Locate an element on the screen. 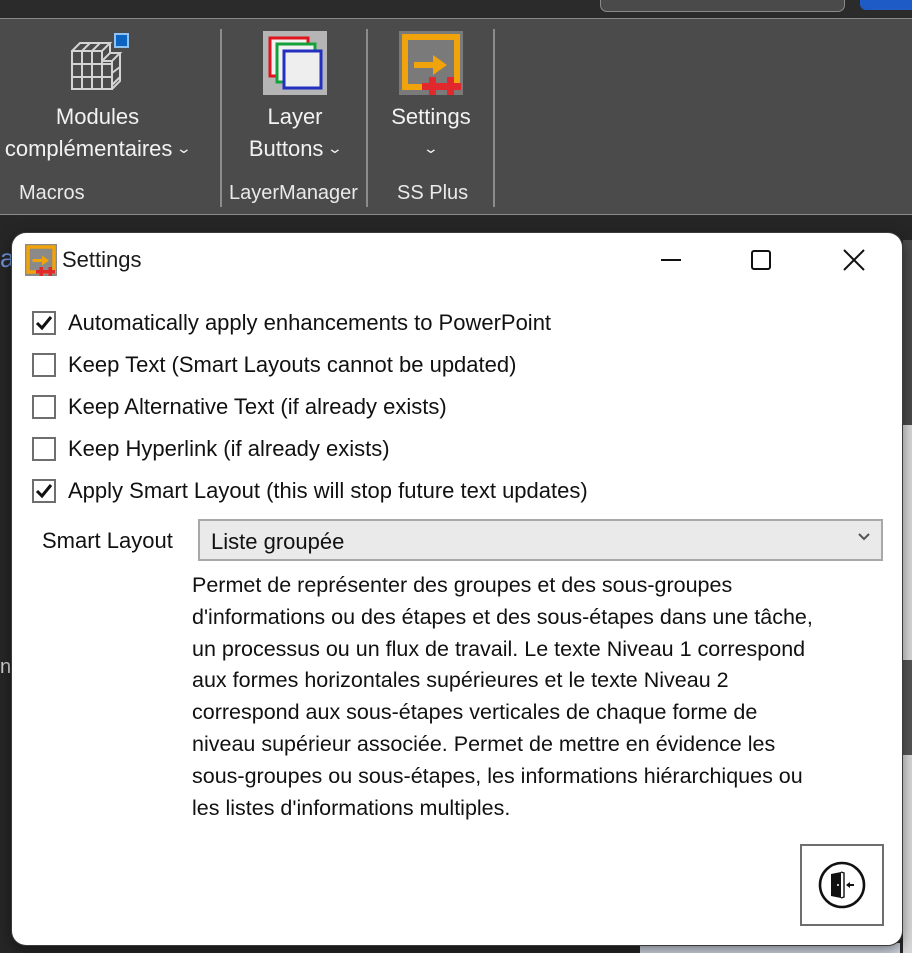 Image resolution: width=912 pixels, height=953 pixels. settings-label-2: ⌄ is located at coordinates (431, 150).